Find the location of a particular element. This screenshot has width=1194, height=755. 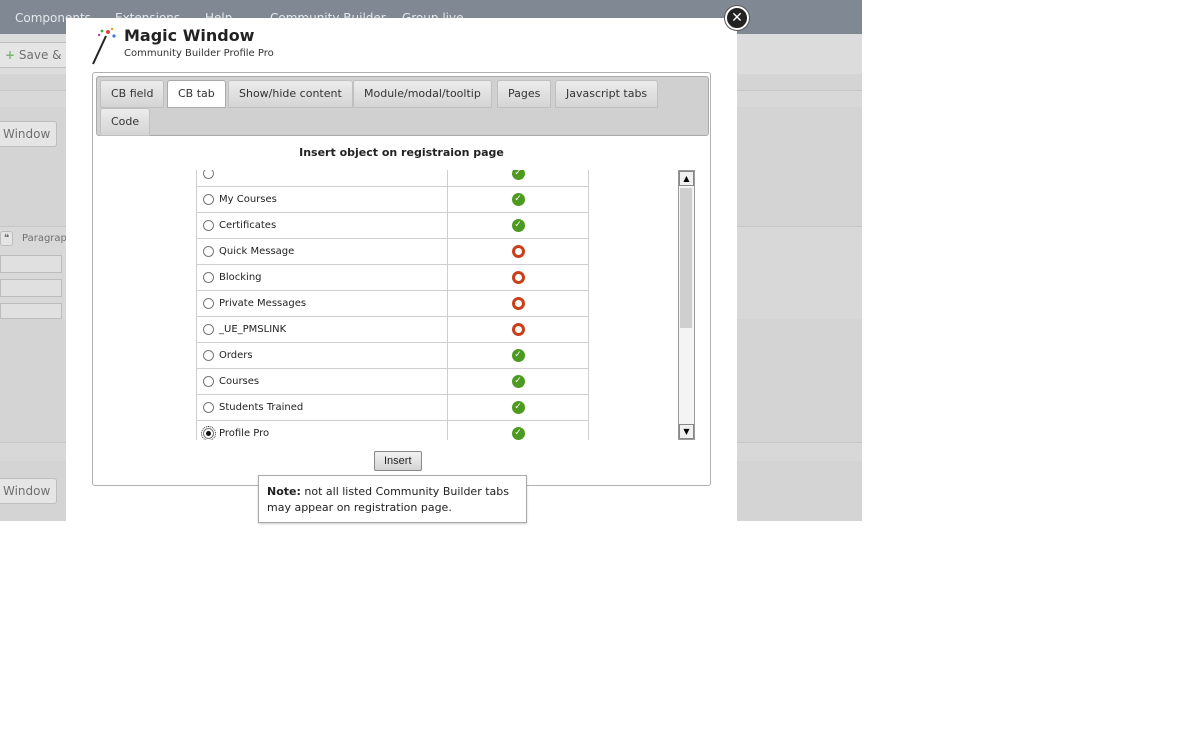

scroll-down-icon: ▼ is located at coordinates (686, 431).